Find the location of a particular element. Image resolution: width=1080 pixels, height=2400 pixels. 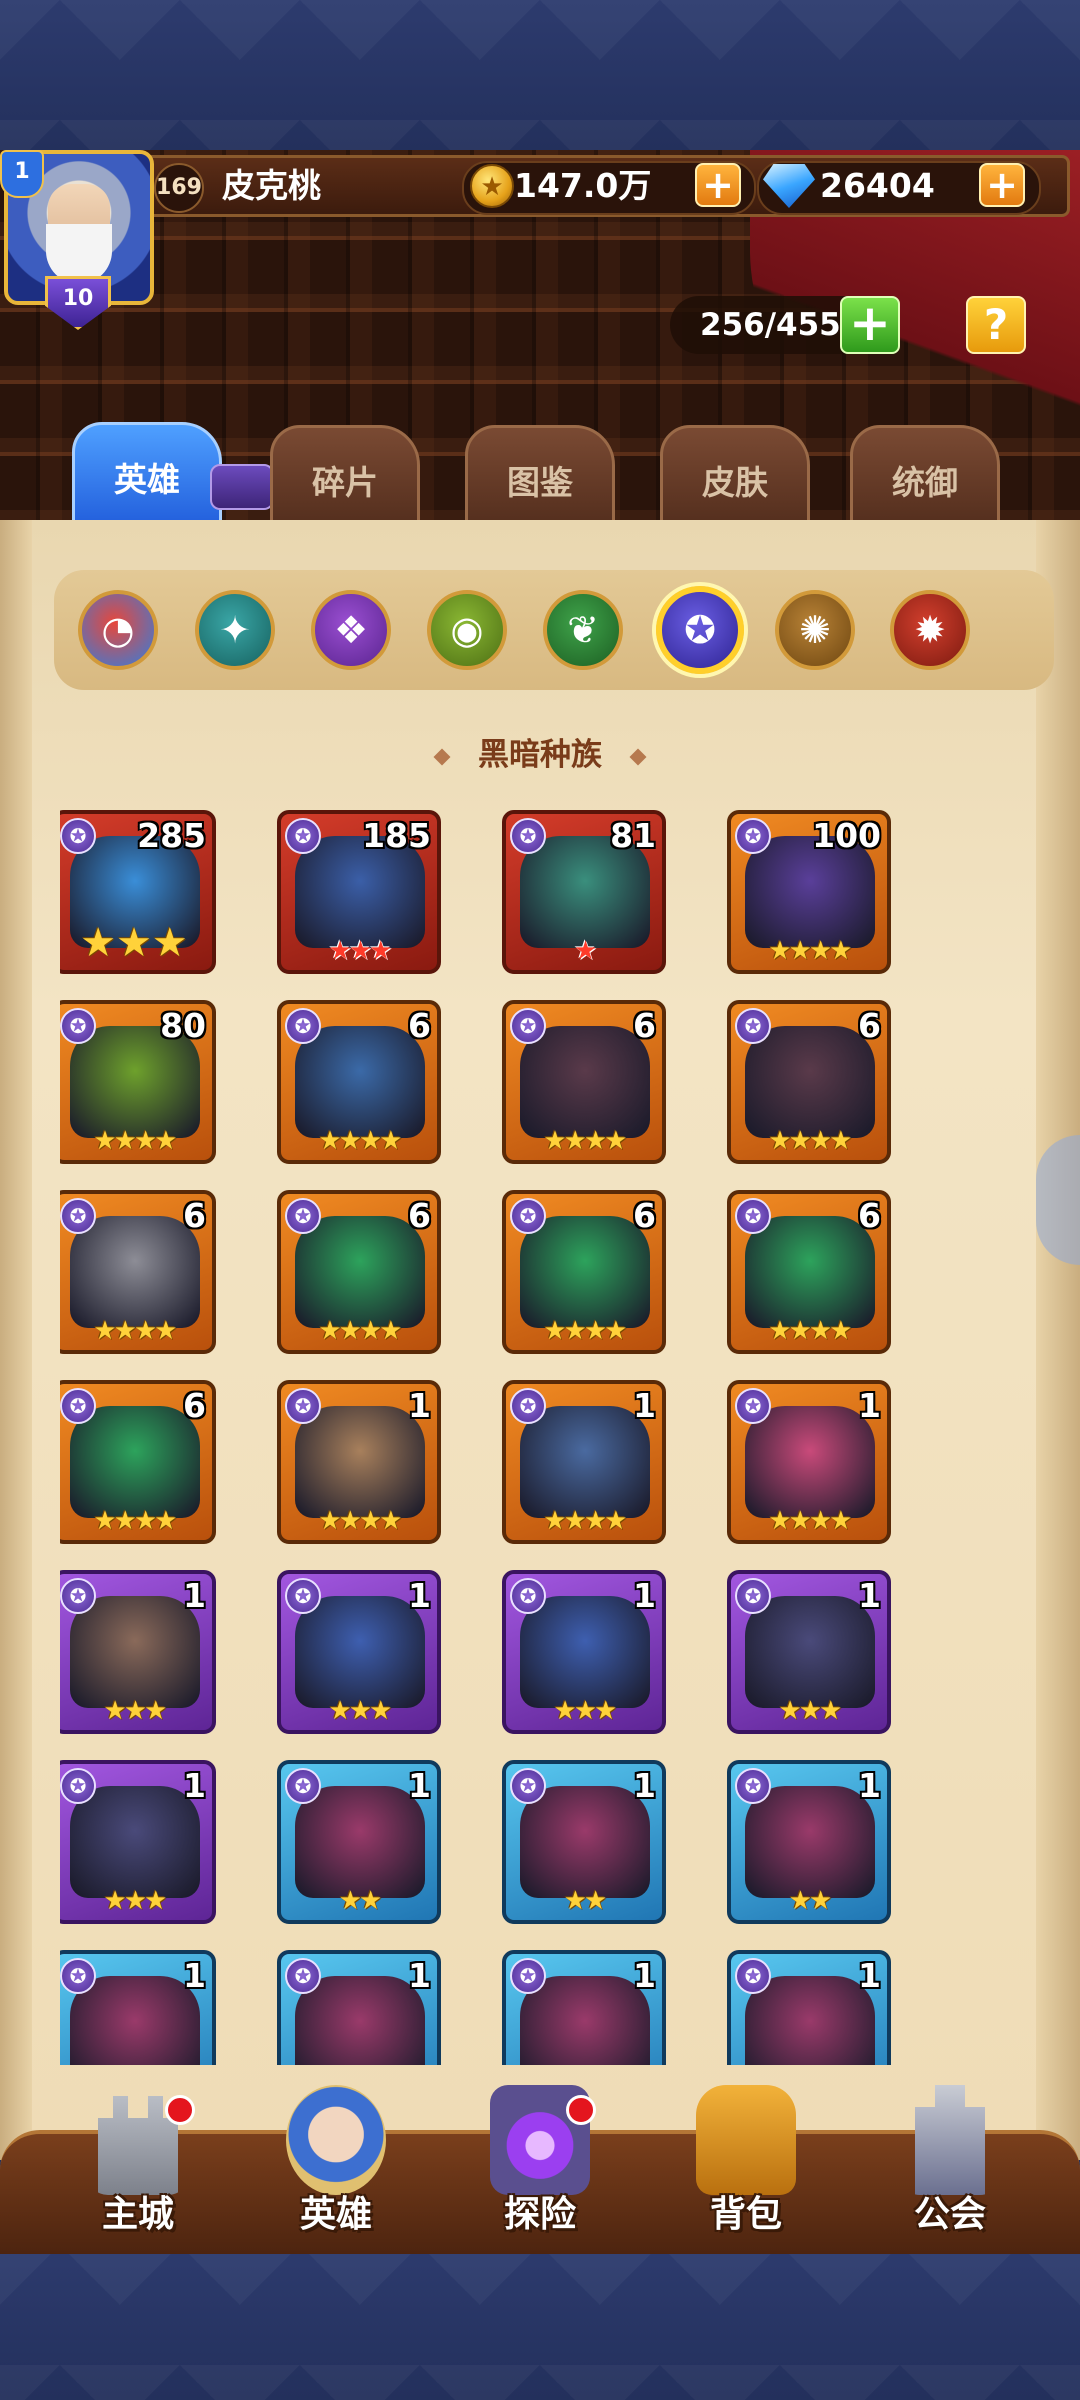

backpack-icon is located at coordinates (746, 2140).